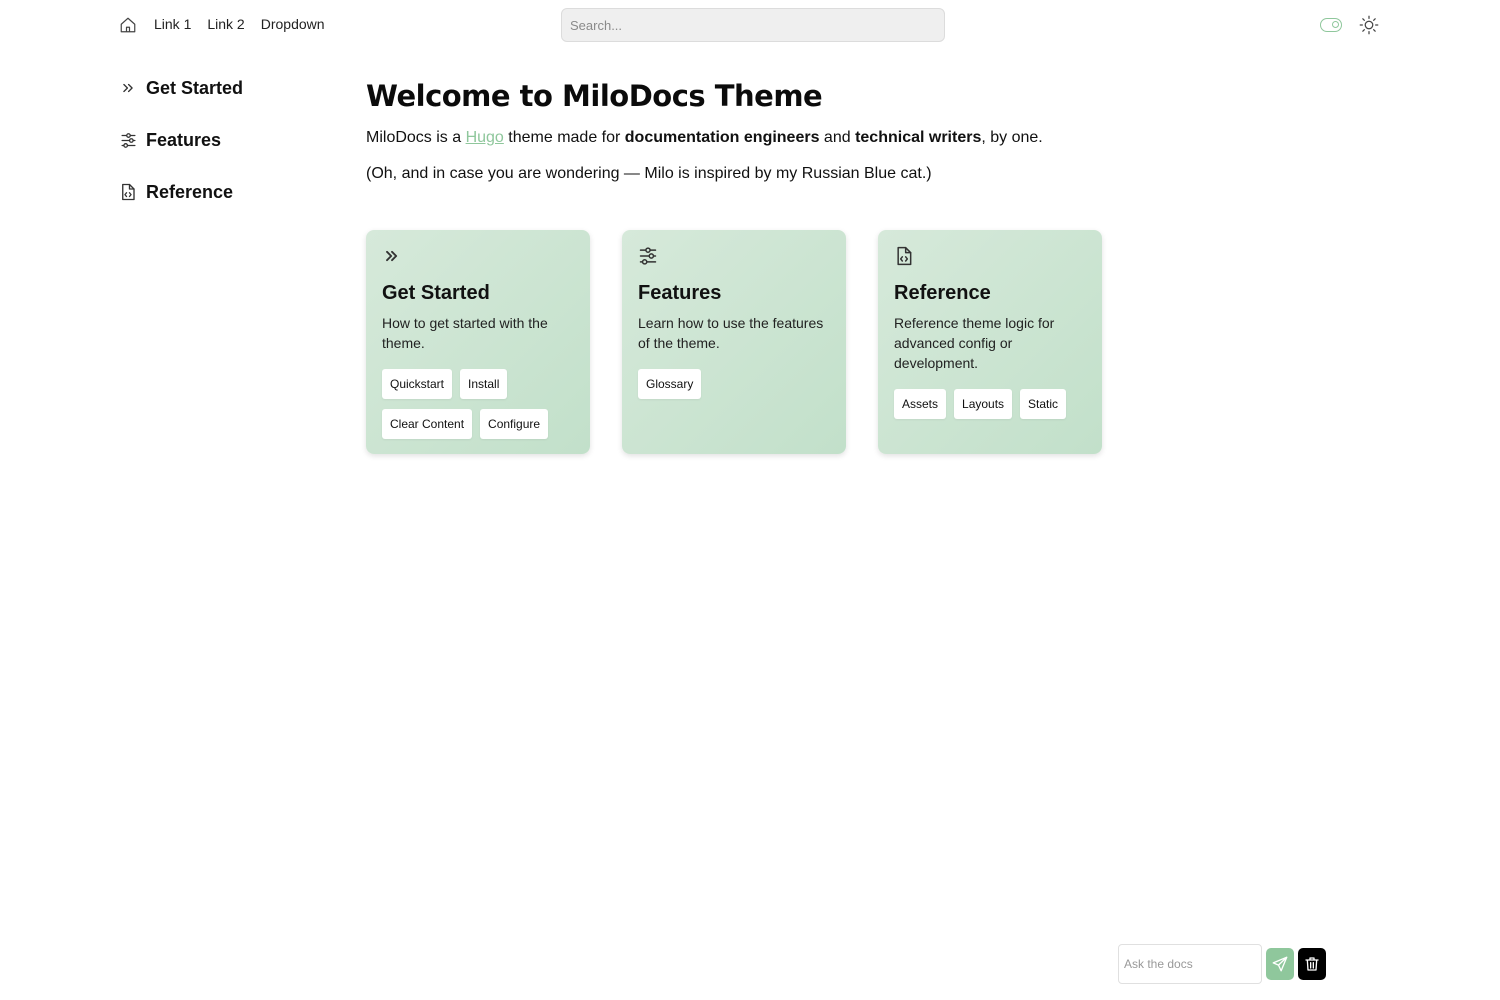  I want to click on nav-links: Link 1 Link 2 Dropdown, so click(239, 24).